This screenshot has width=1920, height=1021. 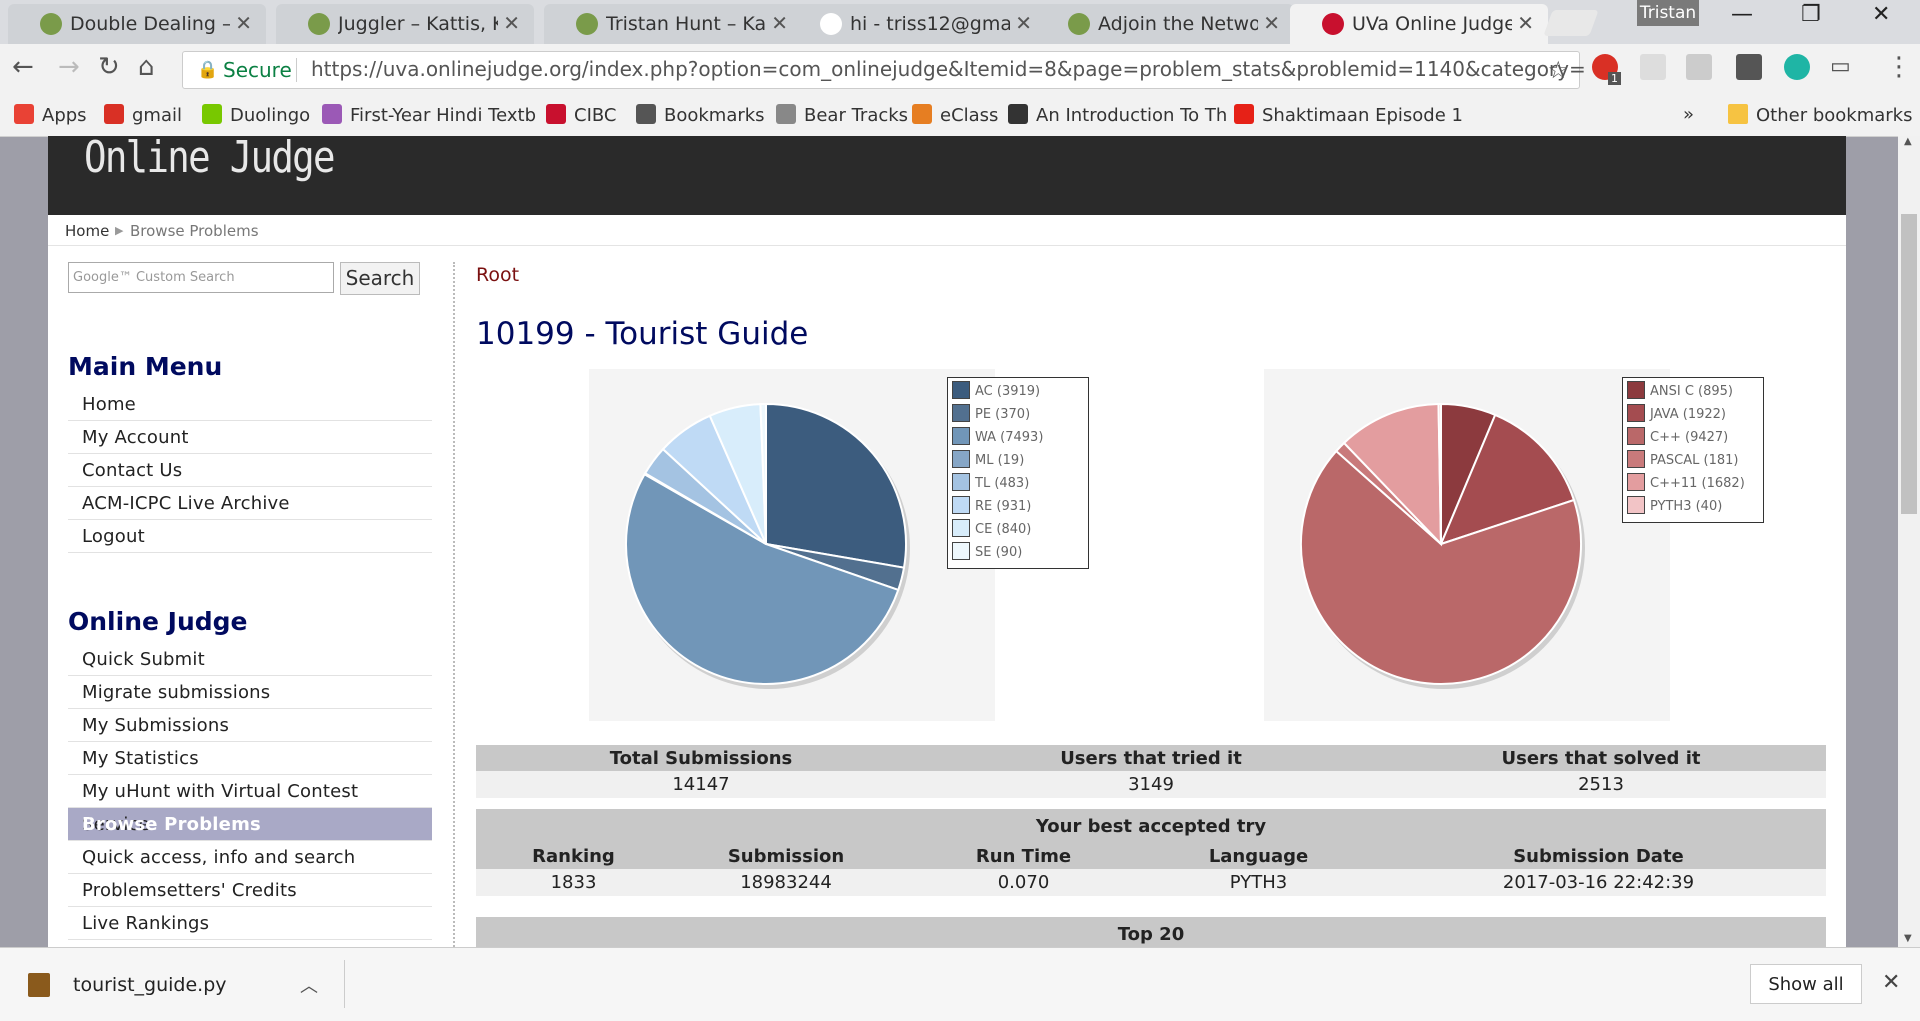 What do you see at coordinates (1749, 67) in the screenshot?
I see `keep-extension-icon` at bounding box center [1749, 67].